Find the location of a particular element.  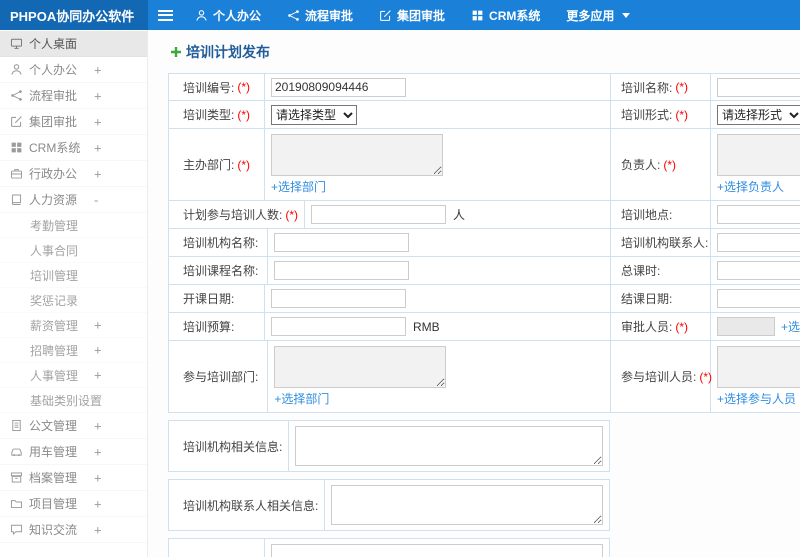

select-participants-link: +选择参与人员 is located at coordinates (756, 398).